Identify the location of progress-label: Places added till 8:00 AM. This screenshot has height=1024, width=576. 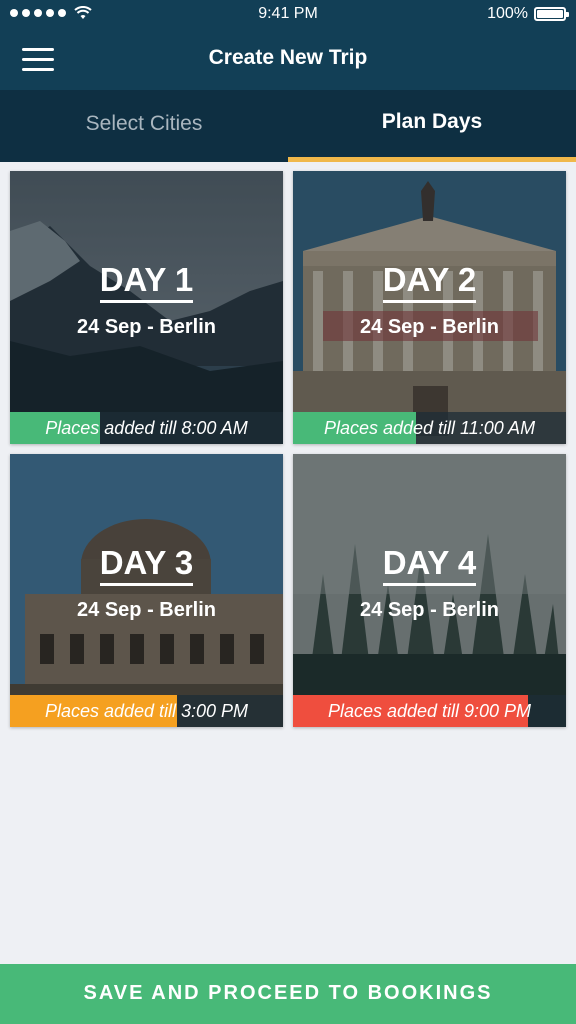
(146, 428).